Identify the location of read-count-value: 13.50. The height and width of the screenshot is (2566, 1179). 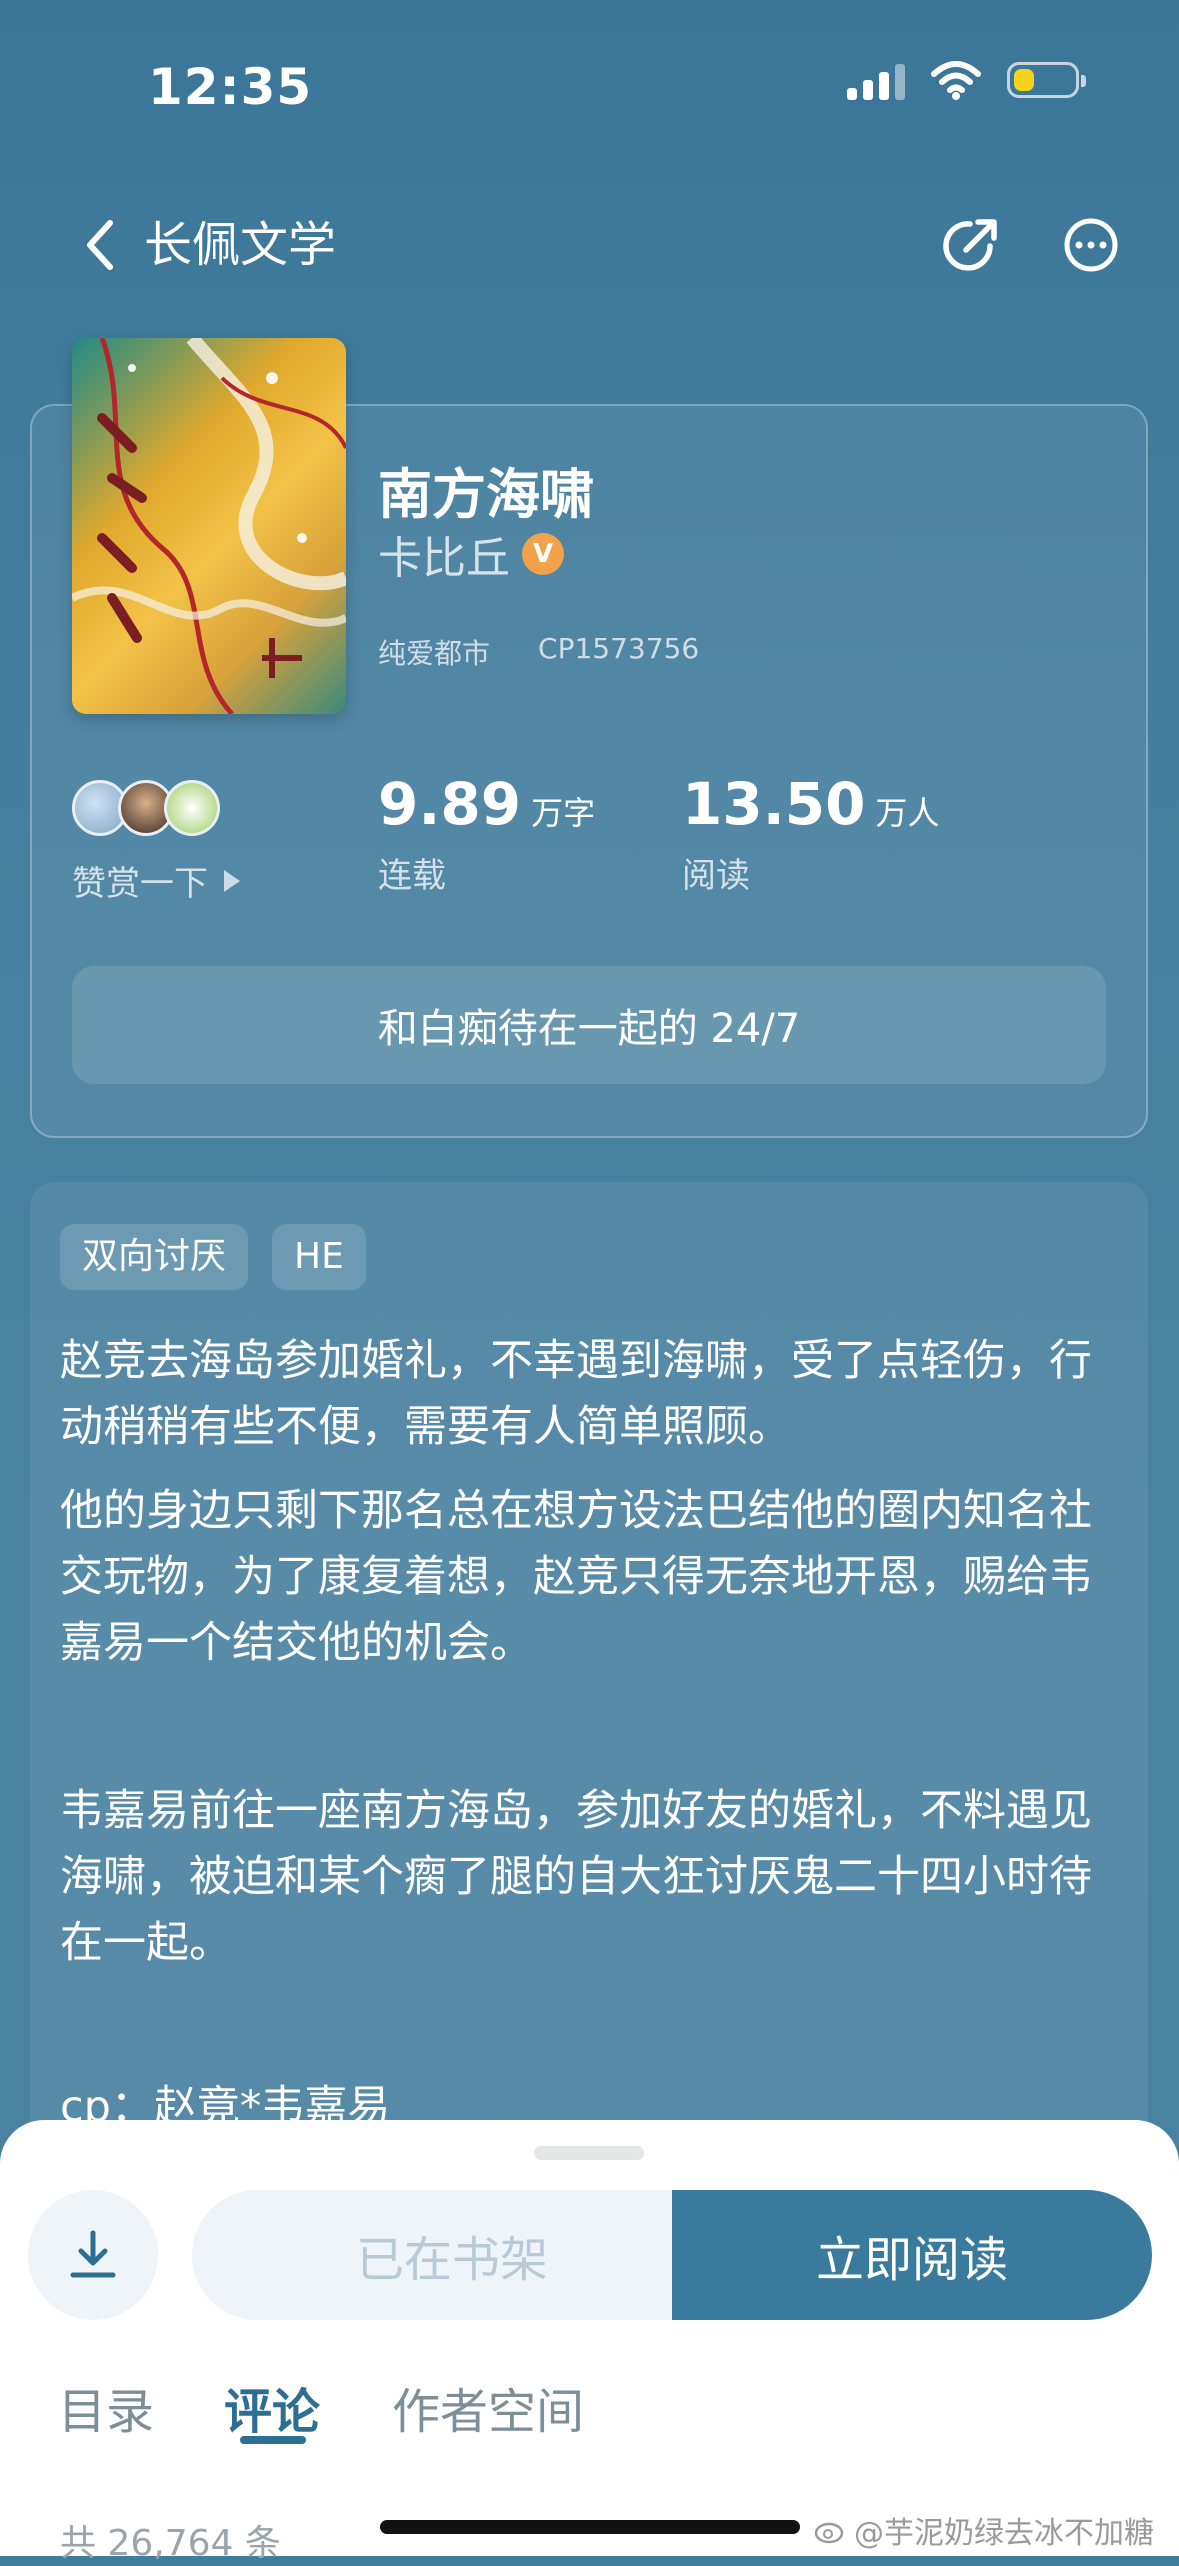
(774, 804).